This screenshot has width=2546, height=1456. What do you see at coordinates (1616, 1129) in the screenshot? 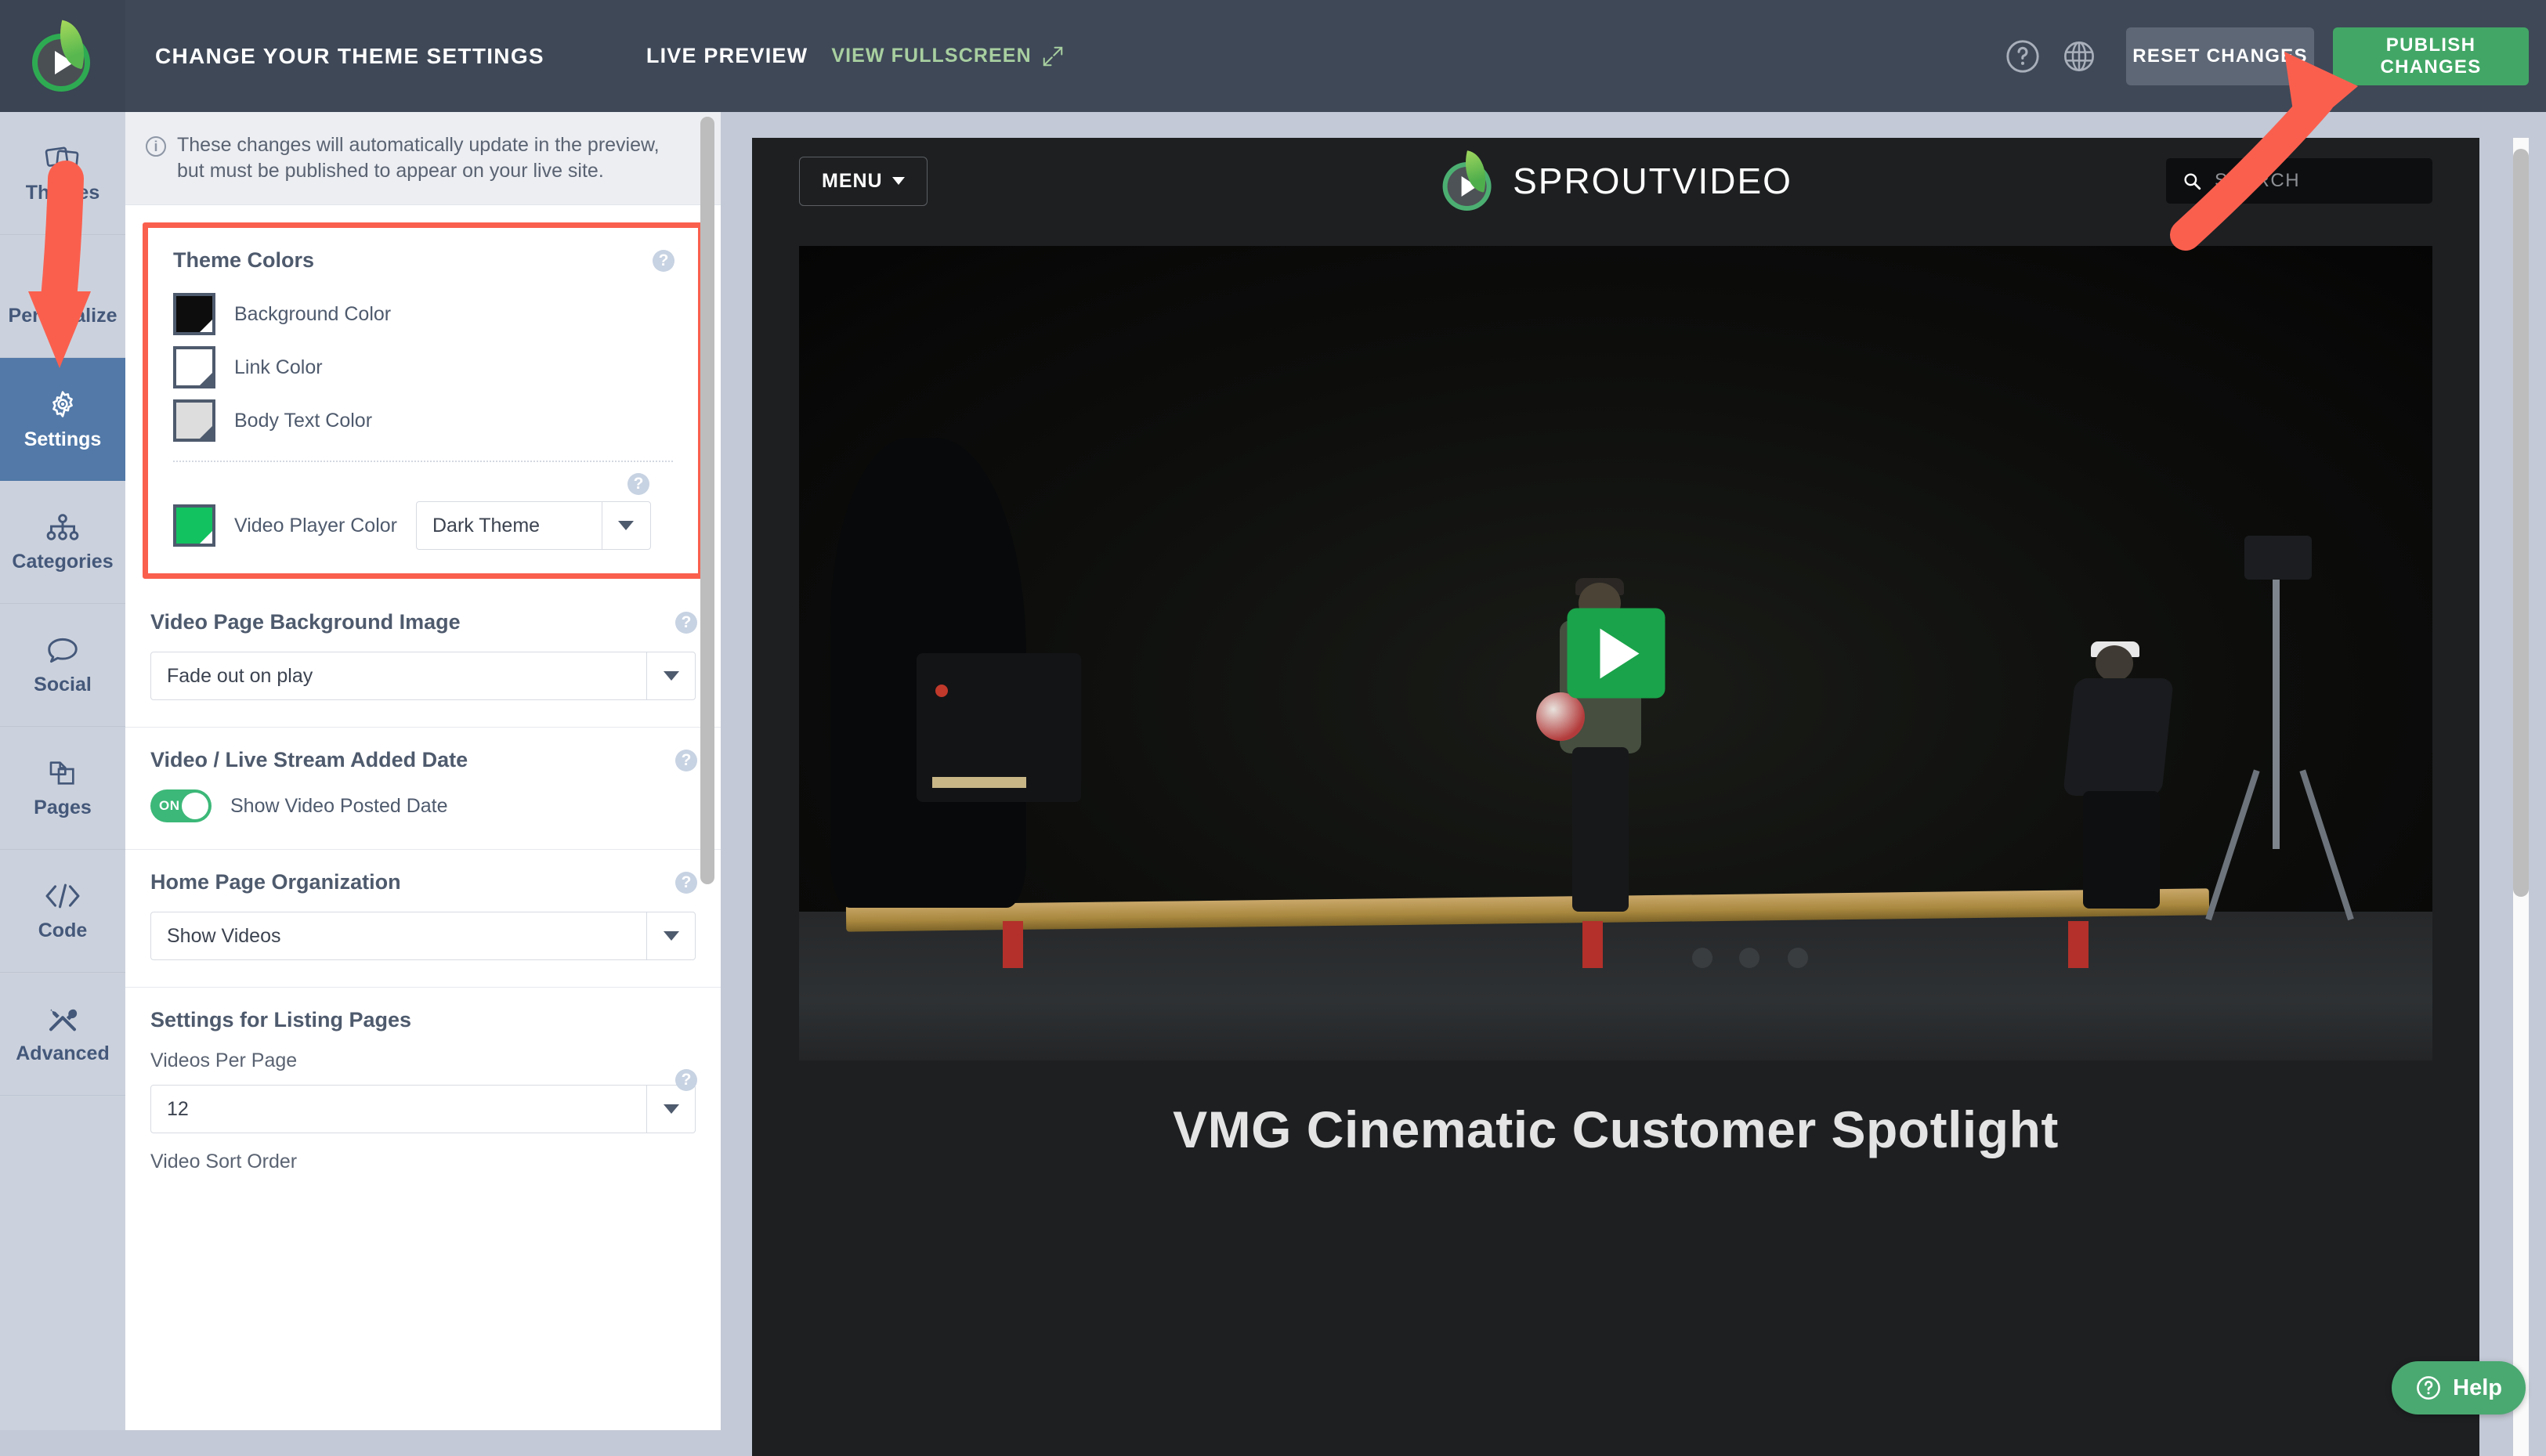
I see `video-title: VMG Cinematic Customer Spotlight` at bounding box center [1616, 1129].